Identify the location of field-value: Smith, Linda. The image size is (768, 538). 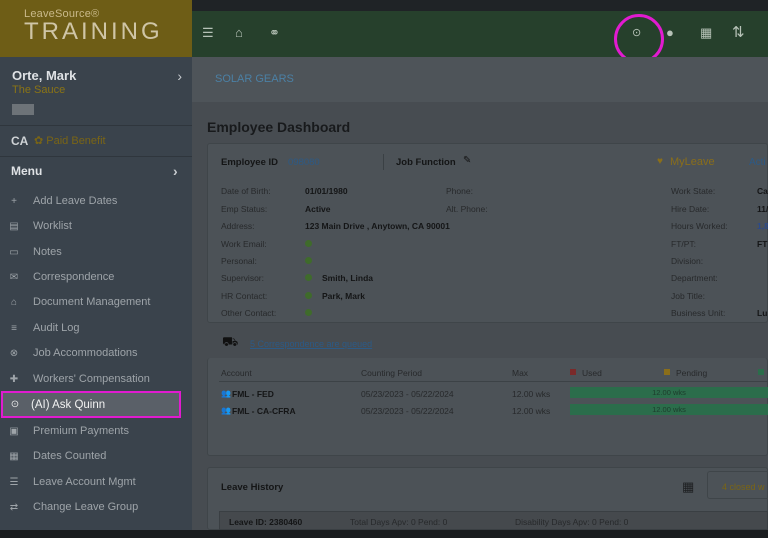
(347, 278).